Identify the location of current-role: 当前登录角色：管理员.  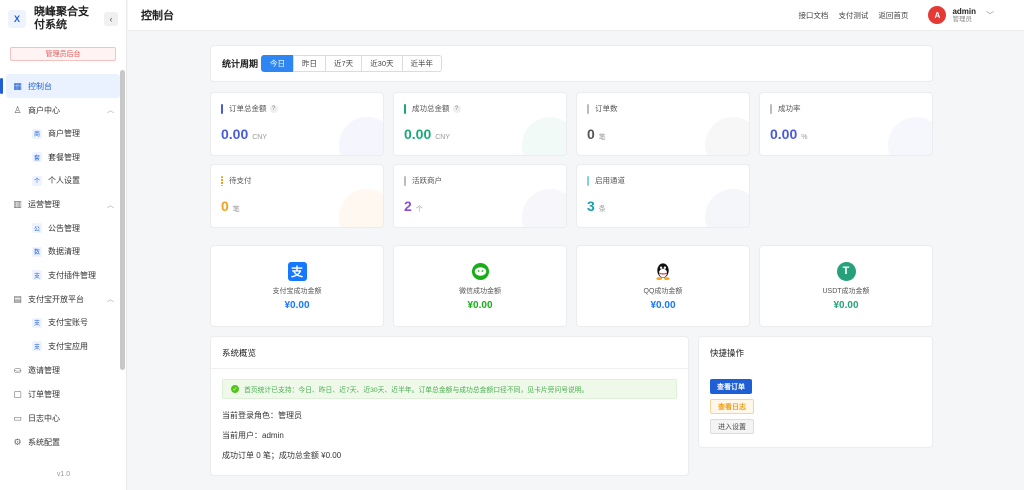
(262, 415).